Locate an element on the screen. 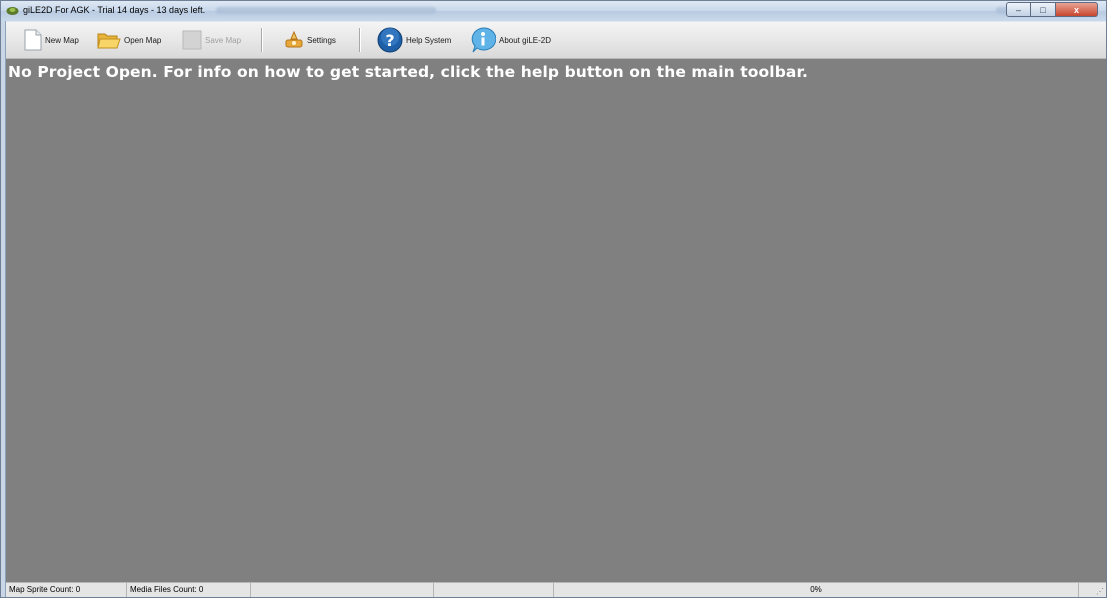 This screenshot has width=1107, height=598. help-system-button: ? Help System is located at coordinates (414, 40).